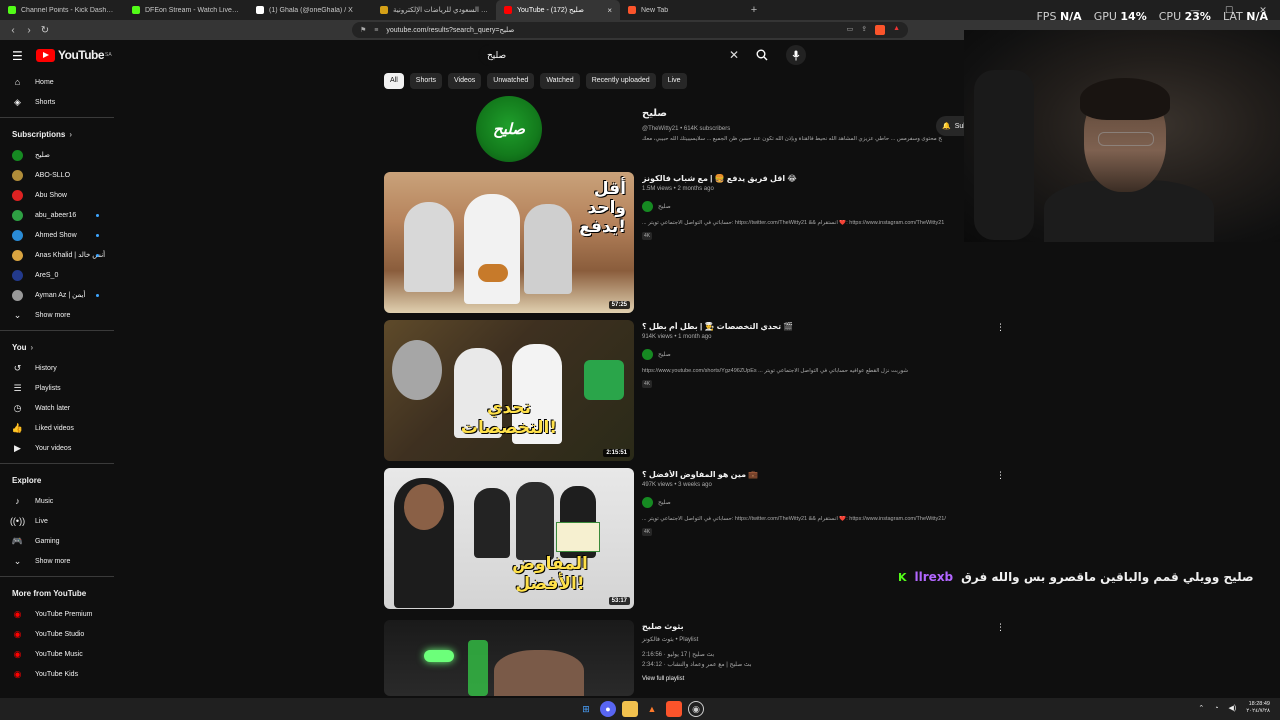  What do you see at coordinates (697, 664) in the screenshot?
I see `playlist-item: بث صليح | مع عمر وعماد والنشاب · 2:34:12` at bounding box center [697, 664].